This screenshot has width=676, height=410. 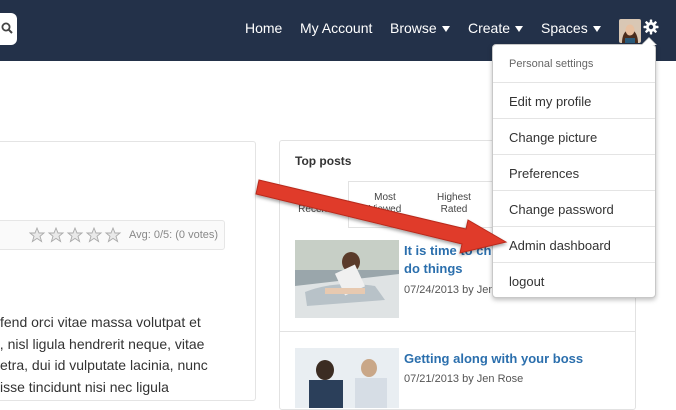 What do you see at coordinates (323, 161) in the screenshot?
I see `top-posts-title: Top posts` at bounding box center [323, 161].